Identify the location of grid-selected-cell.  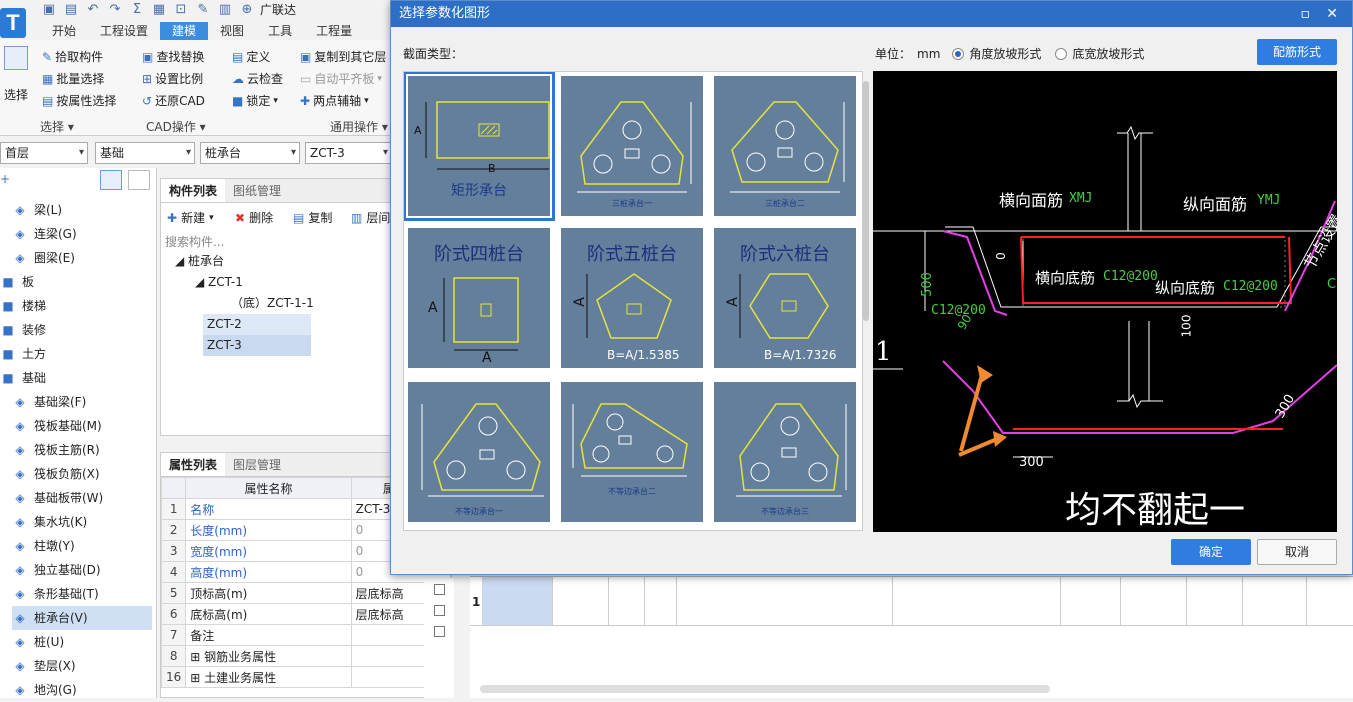
(517, 601).